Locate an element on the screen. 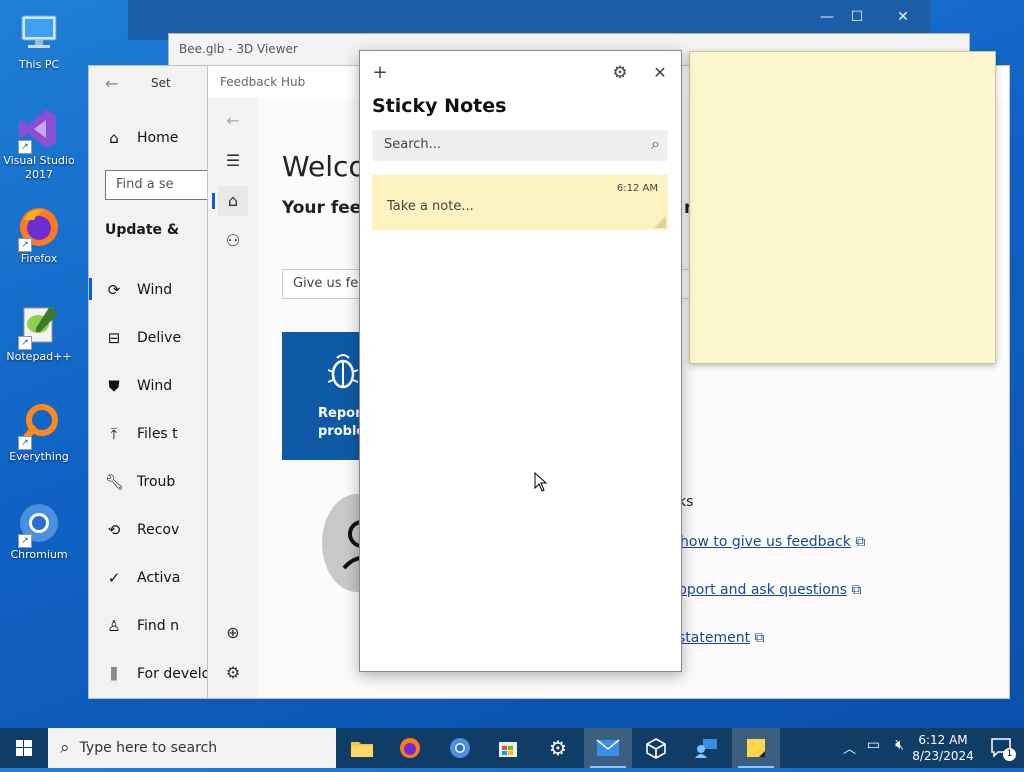 This screenshot has width=1024, height=772. window-title: Feedback Hub is located at coordinates (263, 82).